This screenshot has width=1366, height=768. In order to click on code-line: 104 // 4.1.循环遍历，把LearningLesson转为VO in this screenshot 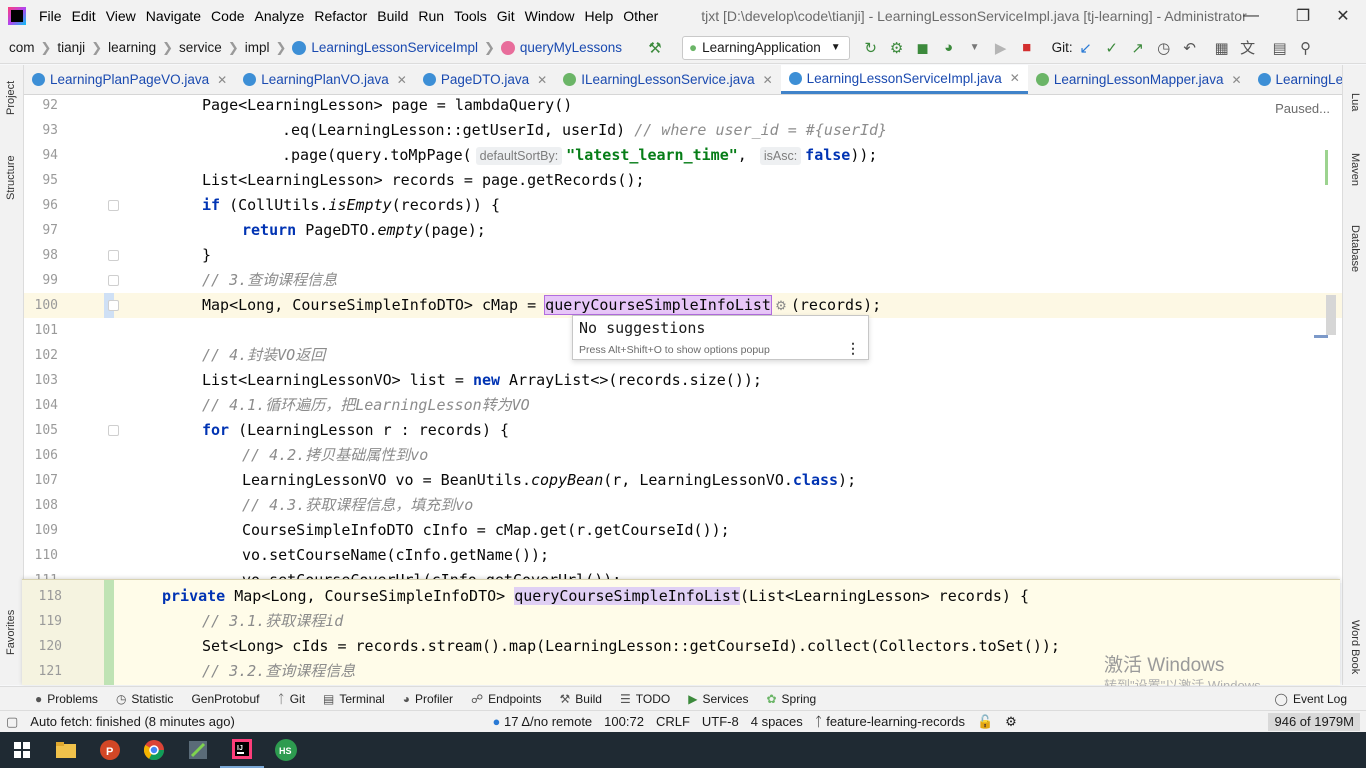, I will do `click(683, 405)`.